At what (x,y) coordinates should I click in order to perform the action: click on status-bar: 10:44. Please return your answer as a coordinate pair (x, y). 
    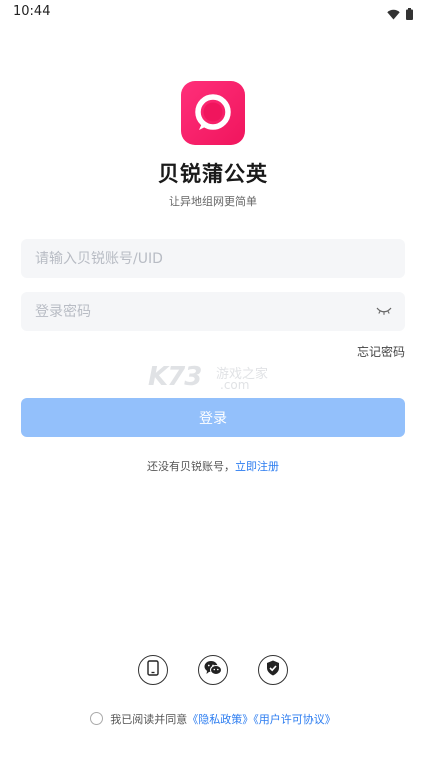
    Looking at the image, I should click on (213, 12).